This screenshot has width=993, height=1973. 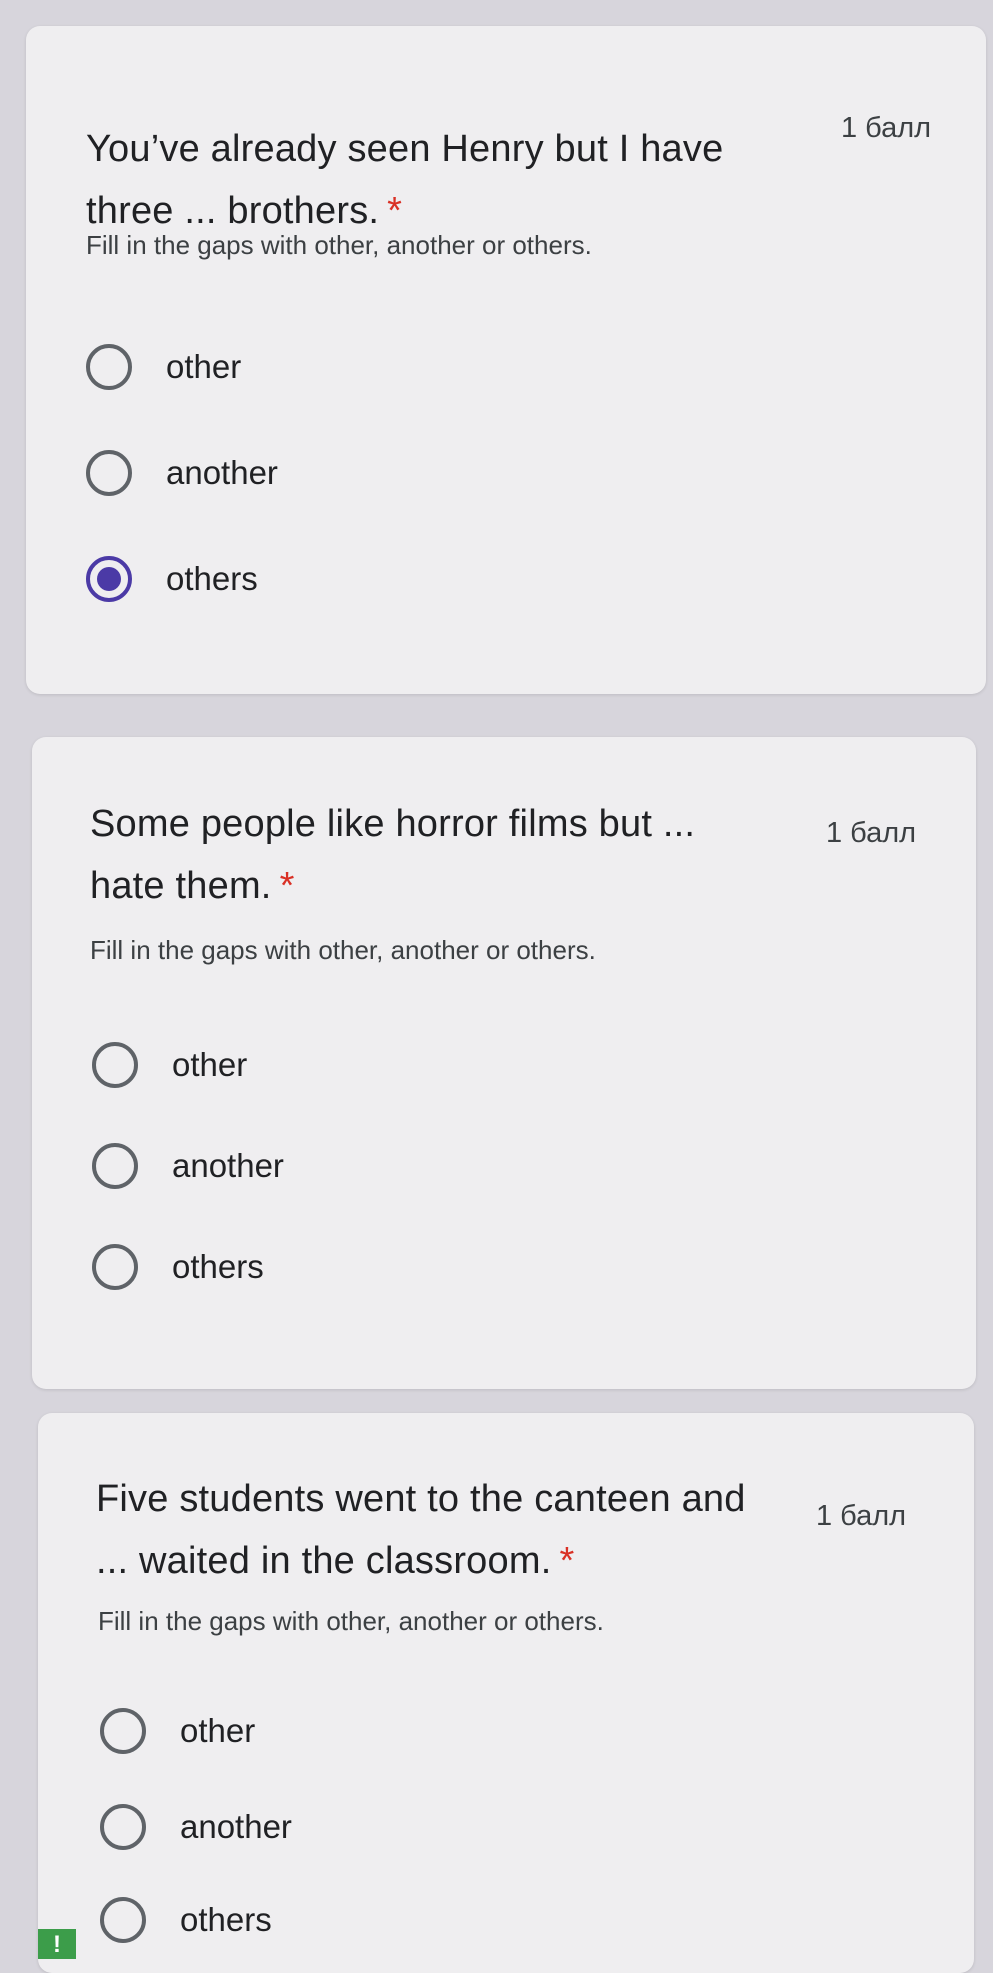 What do you see at coordinates (57, 1944) in the screenshot?
I see `alert-badge: !` at bounding box center [57, 1944].